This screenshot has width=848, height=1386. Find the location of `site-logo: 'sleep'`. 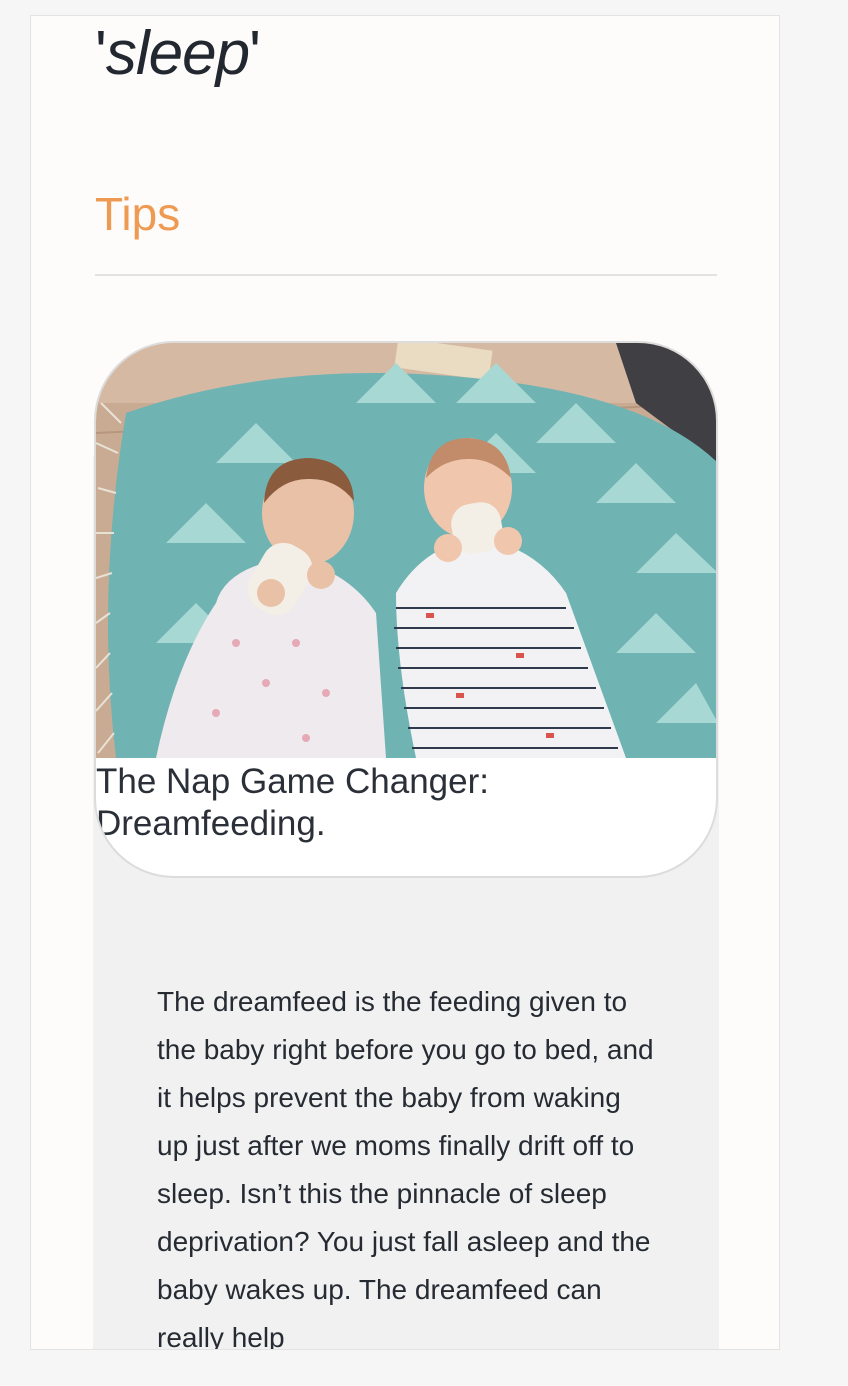

site-logo: 'sleep' is located at coordinates (178, 54).